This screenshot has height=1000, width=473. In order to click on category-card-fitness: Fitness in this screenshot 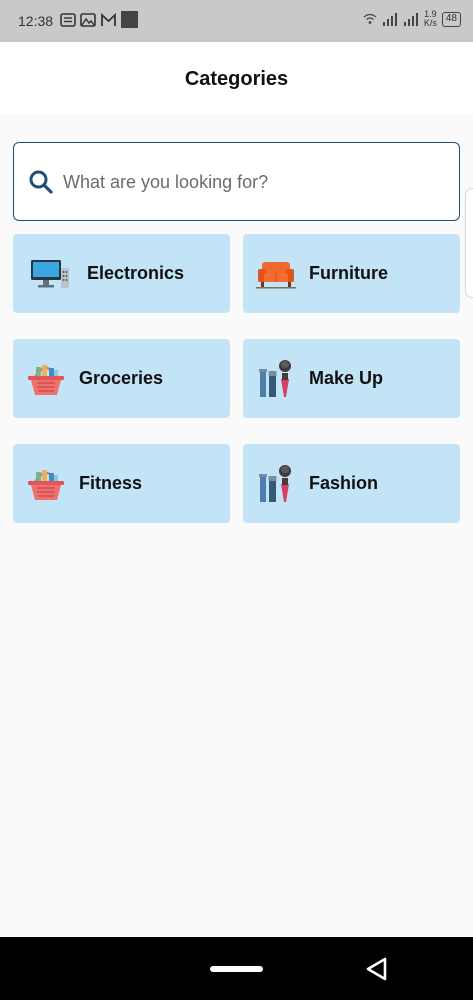, I will do `click(121, 483)`.